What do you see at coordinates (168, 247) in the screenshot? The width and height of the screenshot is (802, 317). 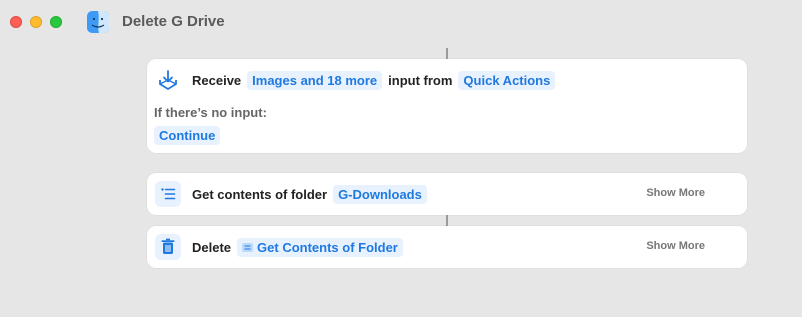 I see `trash-icon` at bounding box center [168, 247].